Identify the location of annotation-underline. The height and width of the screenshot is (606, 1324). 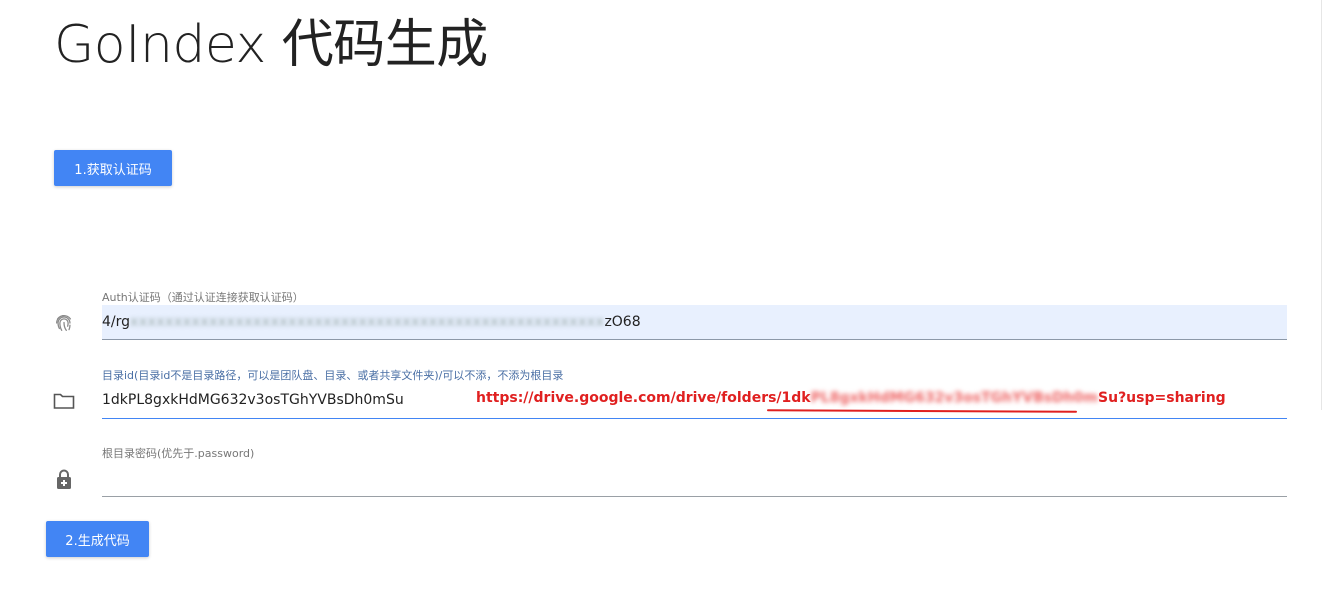
(922, 411).